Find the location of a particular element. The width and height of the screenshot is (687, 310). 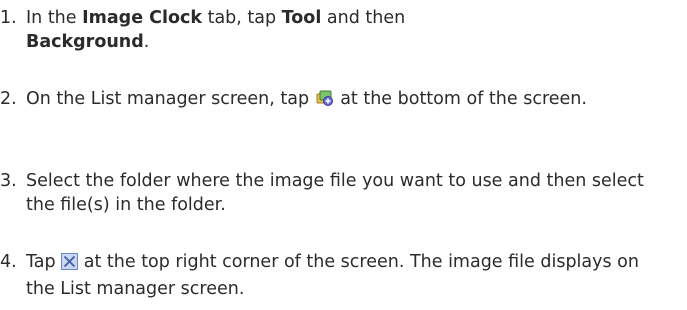

tool-label: Tool is located at coordinates (301, 18).